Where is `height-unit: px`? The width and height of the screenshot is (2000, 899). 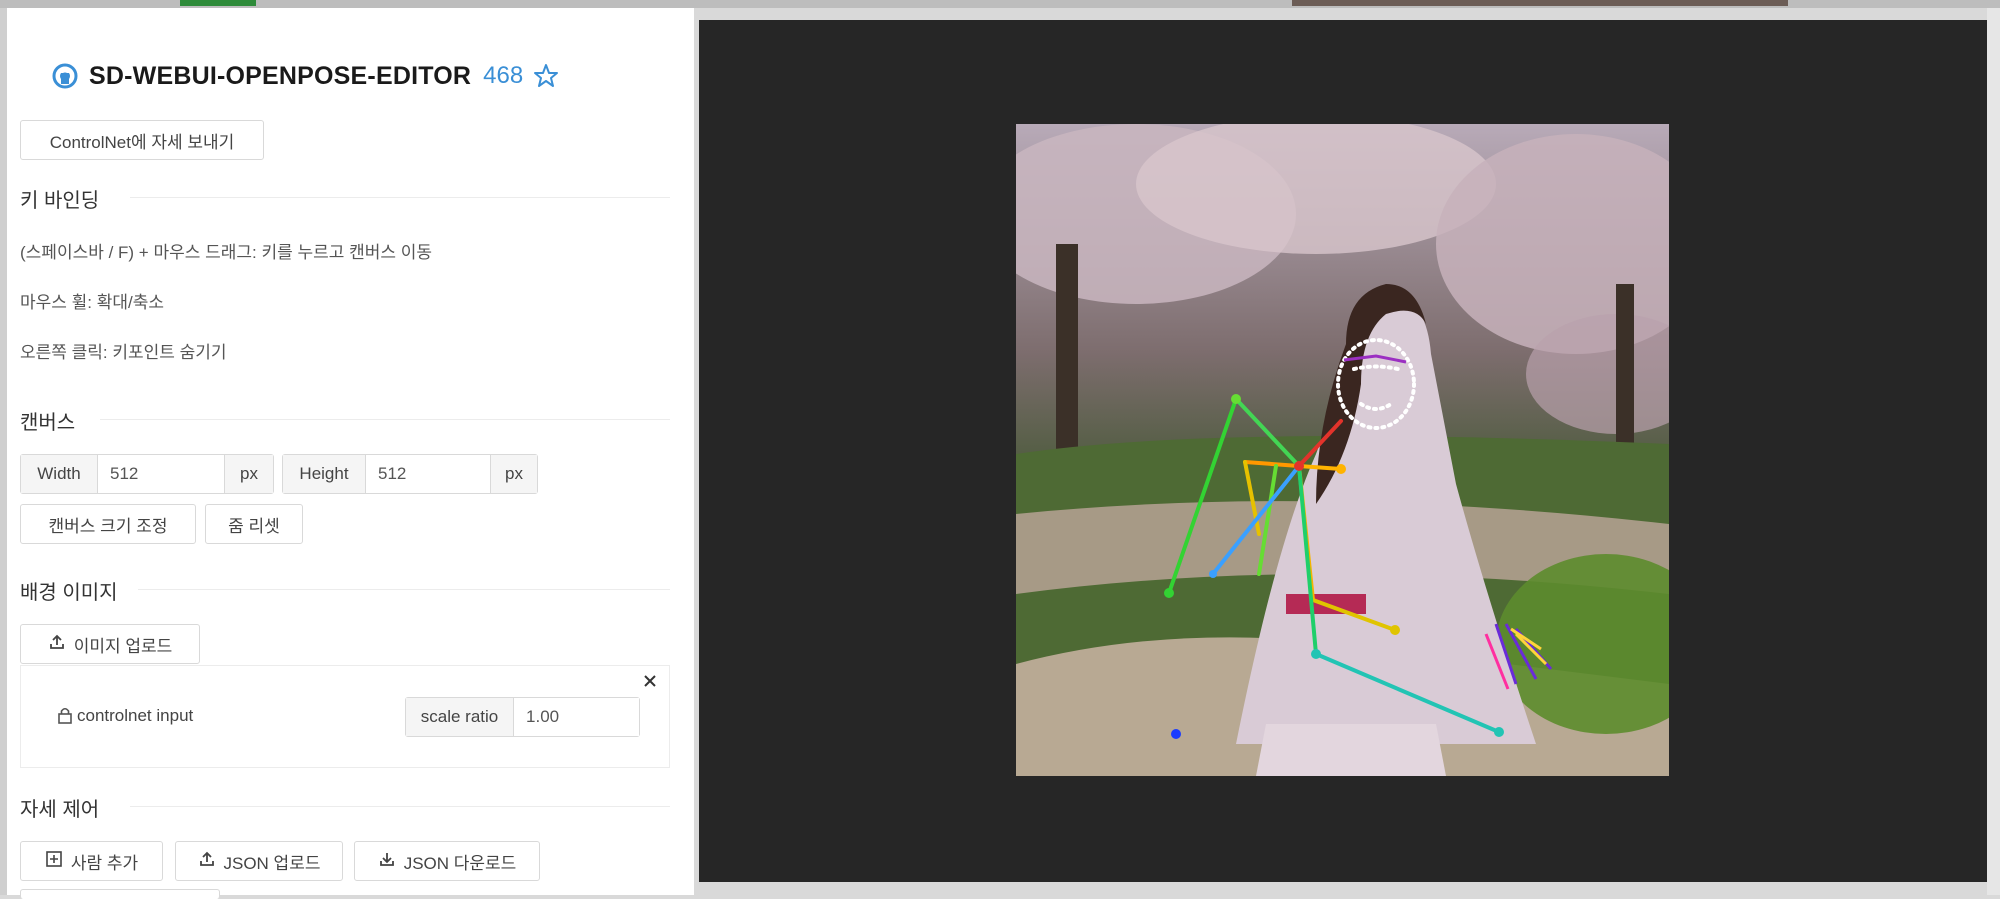 height-unit: px is located at coordinates (514, 474).